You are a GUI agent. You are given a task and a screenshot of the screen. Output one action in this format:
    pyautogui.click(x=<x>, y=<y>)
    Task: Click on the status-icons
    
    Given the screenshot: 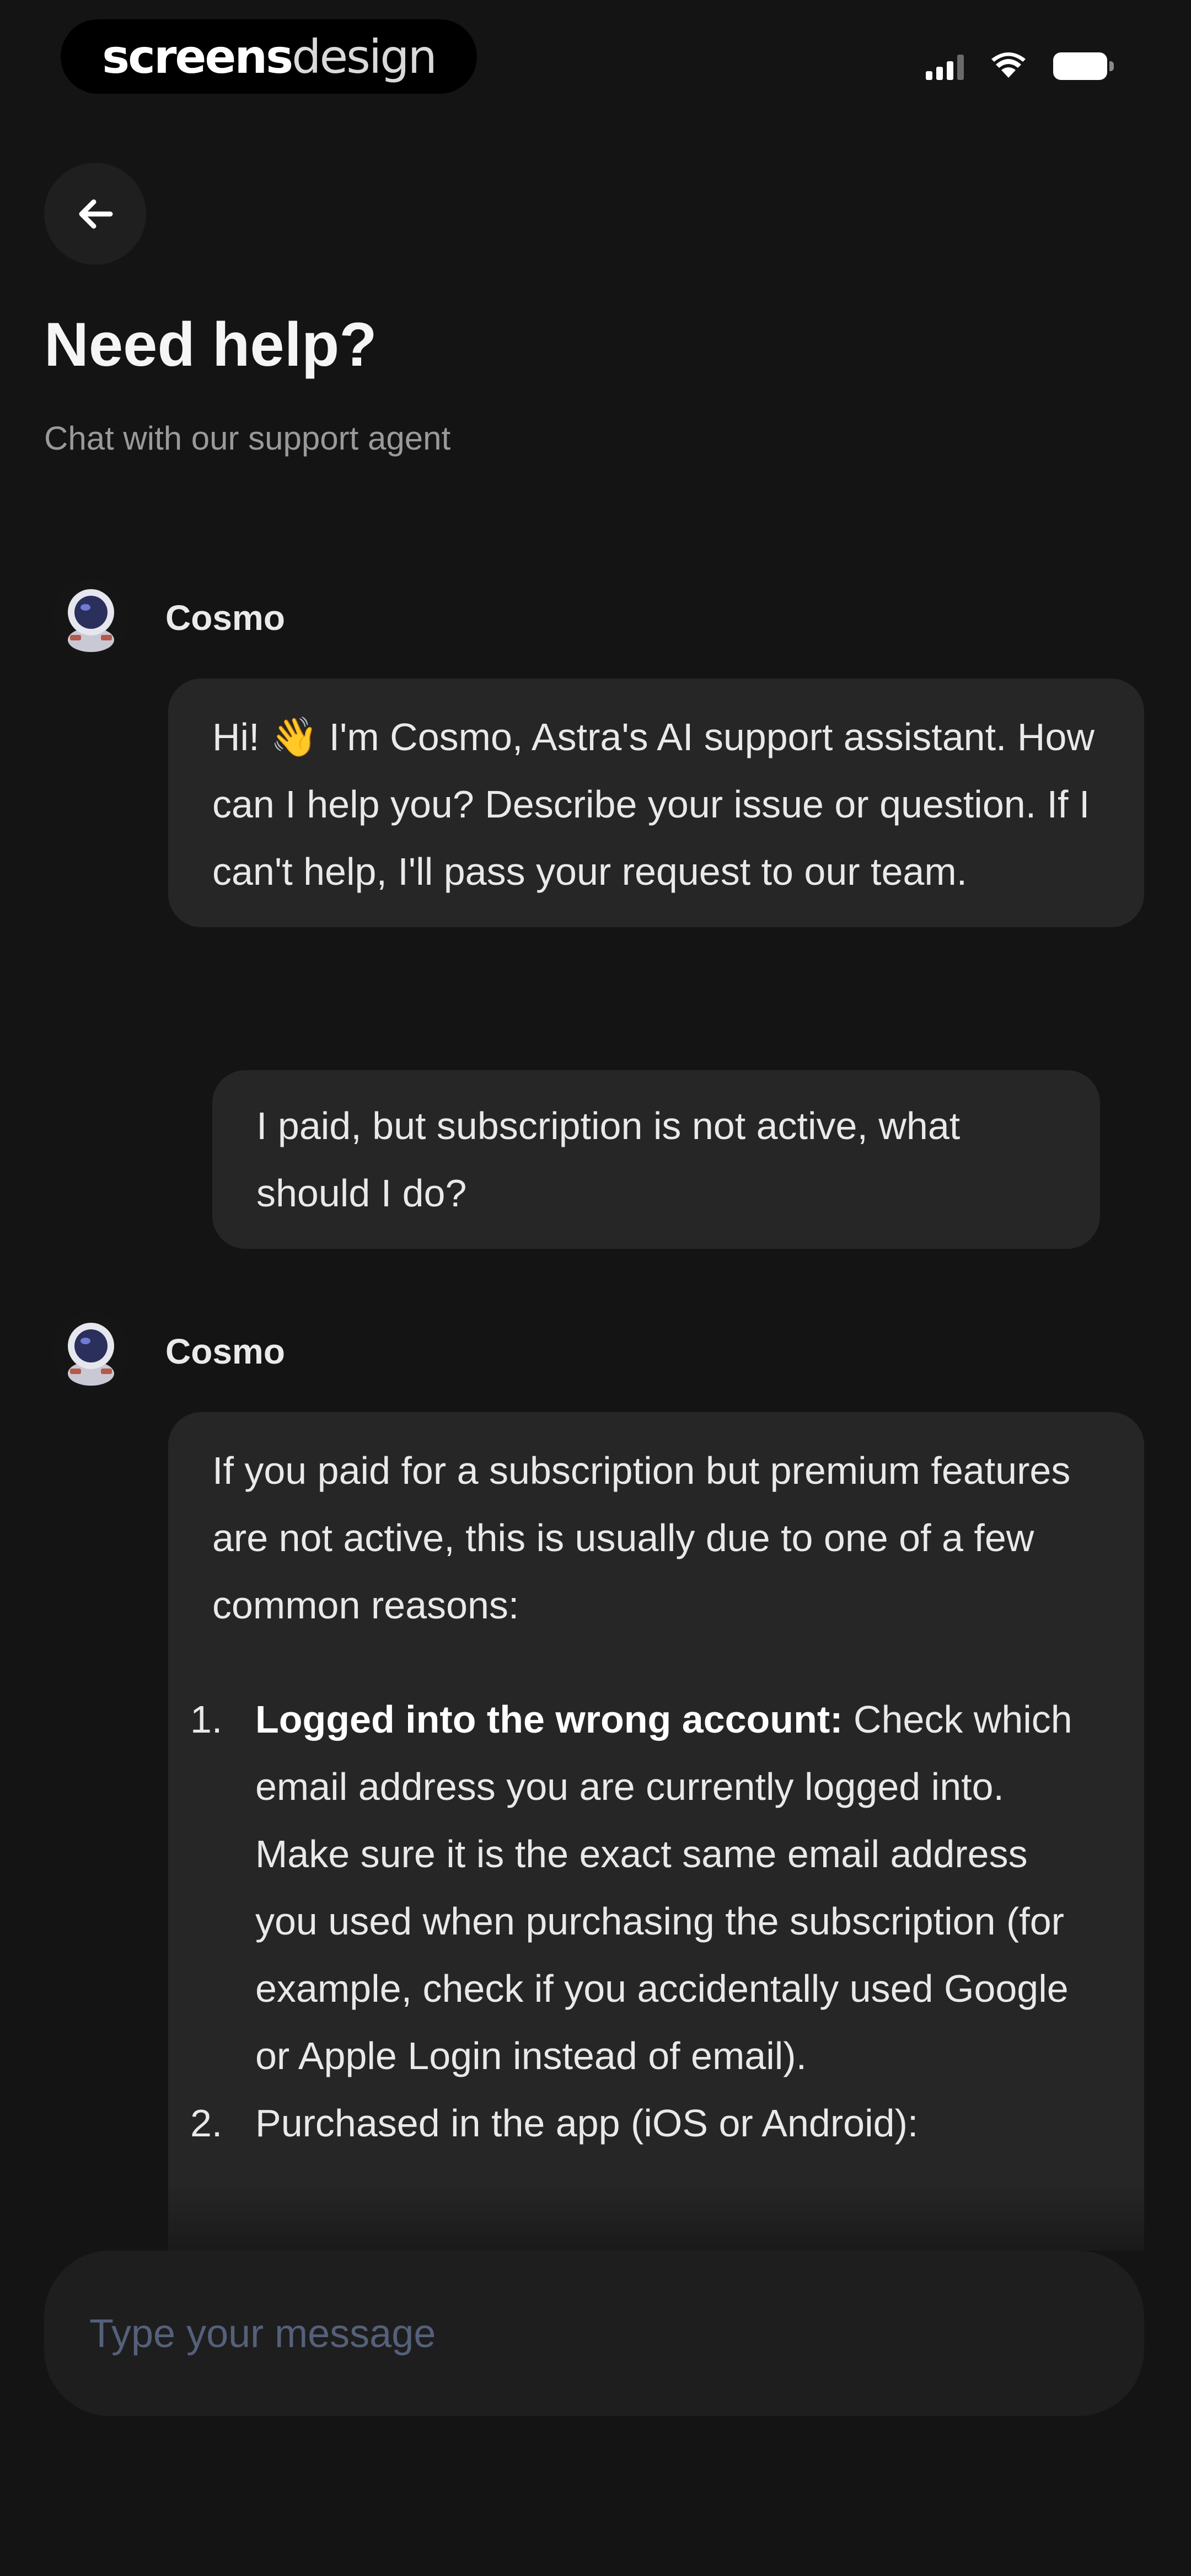 What is the action you would take?
    pyautogui.click(x=1020, y=66)
    